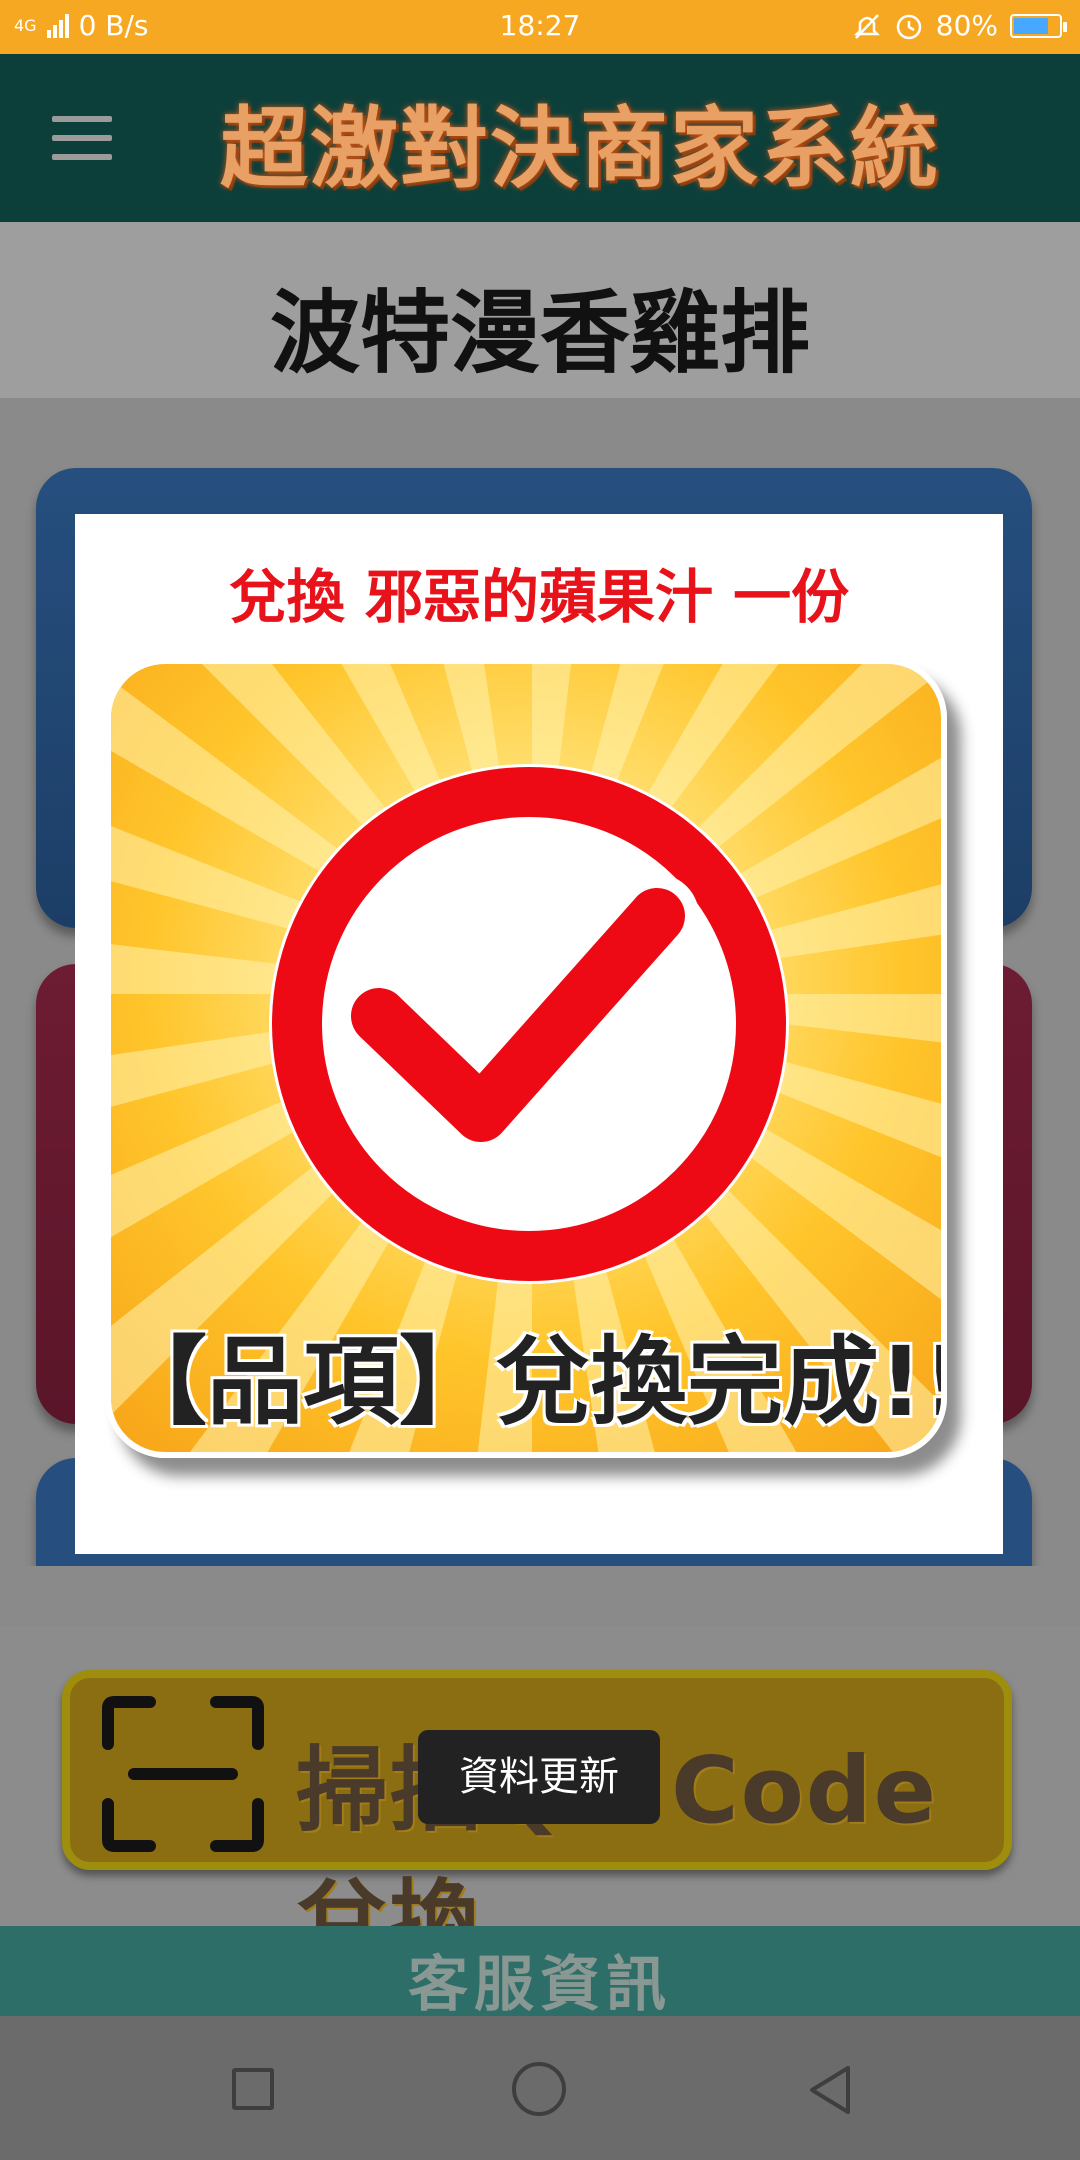 The image size is (1080, 2160). I want to click on qr-scan-icon, so click(183, 1774).